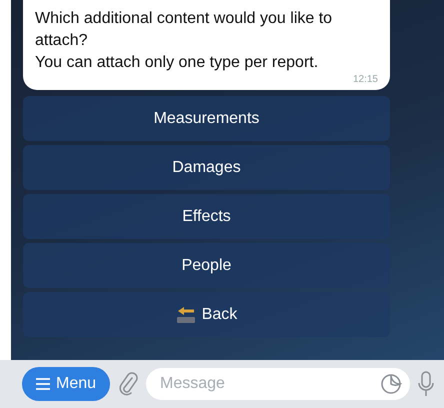 The height and width of the screenshot is (408, 444). I want to click on keyboard-button: Effects, so click(206, 216).